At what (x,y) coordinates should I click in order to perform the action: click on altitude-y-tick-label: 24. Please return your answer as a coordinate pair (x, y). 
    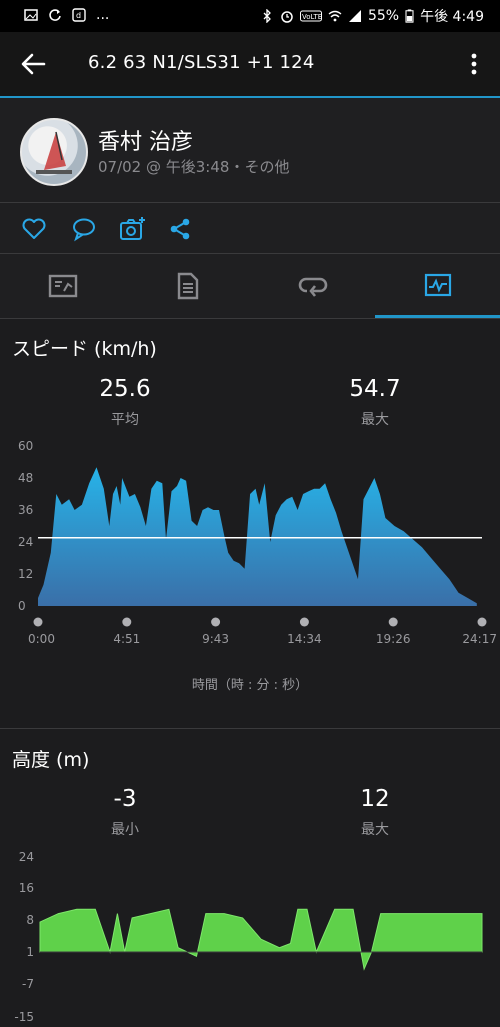
    Looking at the image, I should click on (26, 857).